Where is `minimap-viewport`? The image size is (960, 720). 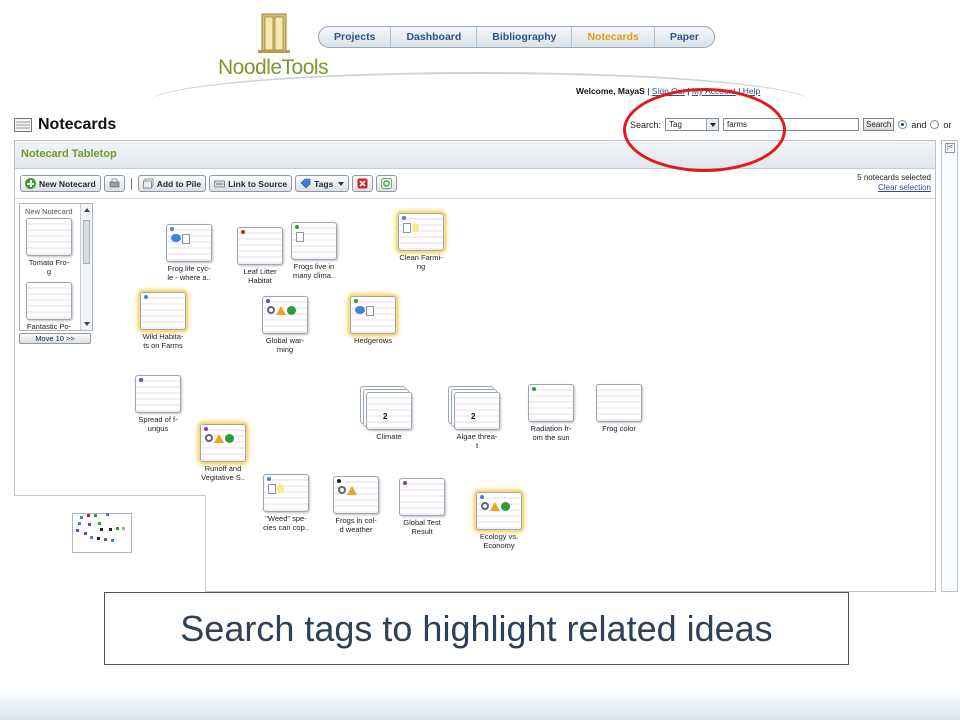 minimap-viewport is located at coordinates (102, 533).